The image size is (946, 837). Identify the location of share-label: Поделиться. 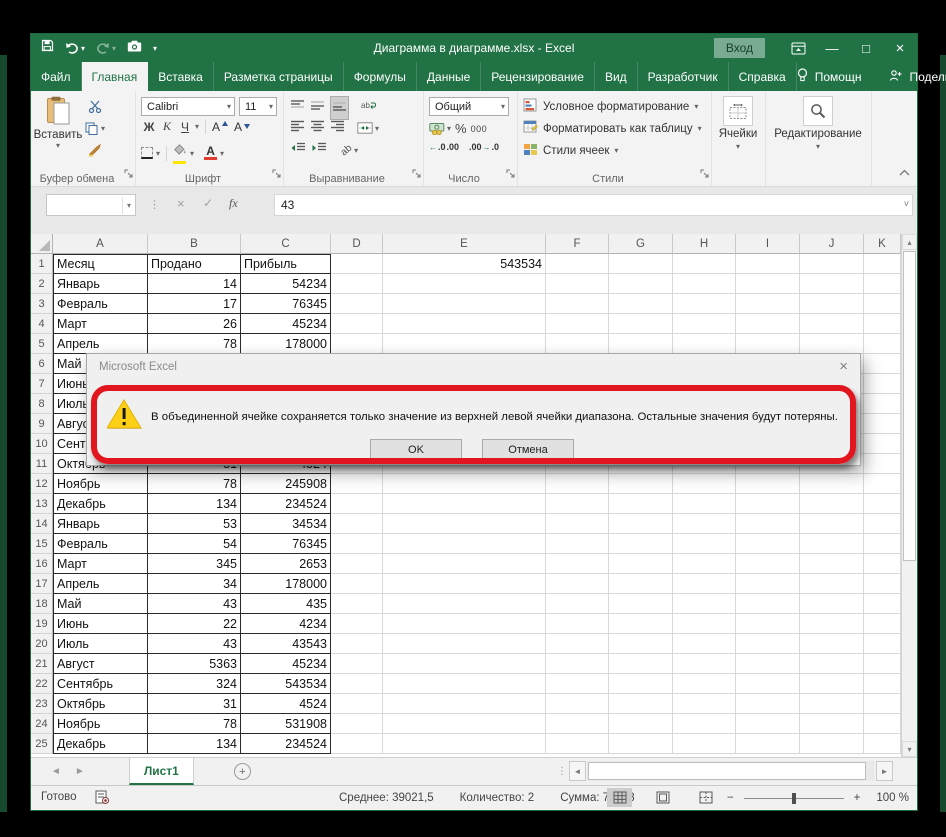
(927, 77).